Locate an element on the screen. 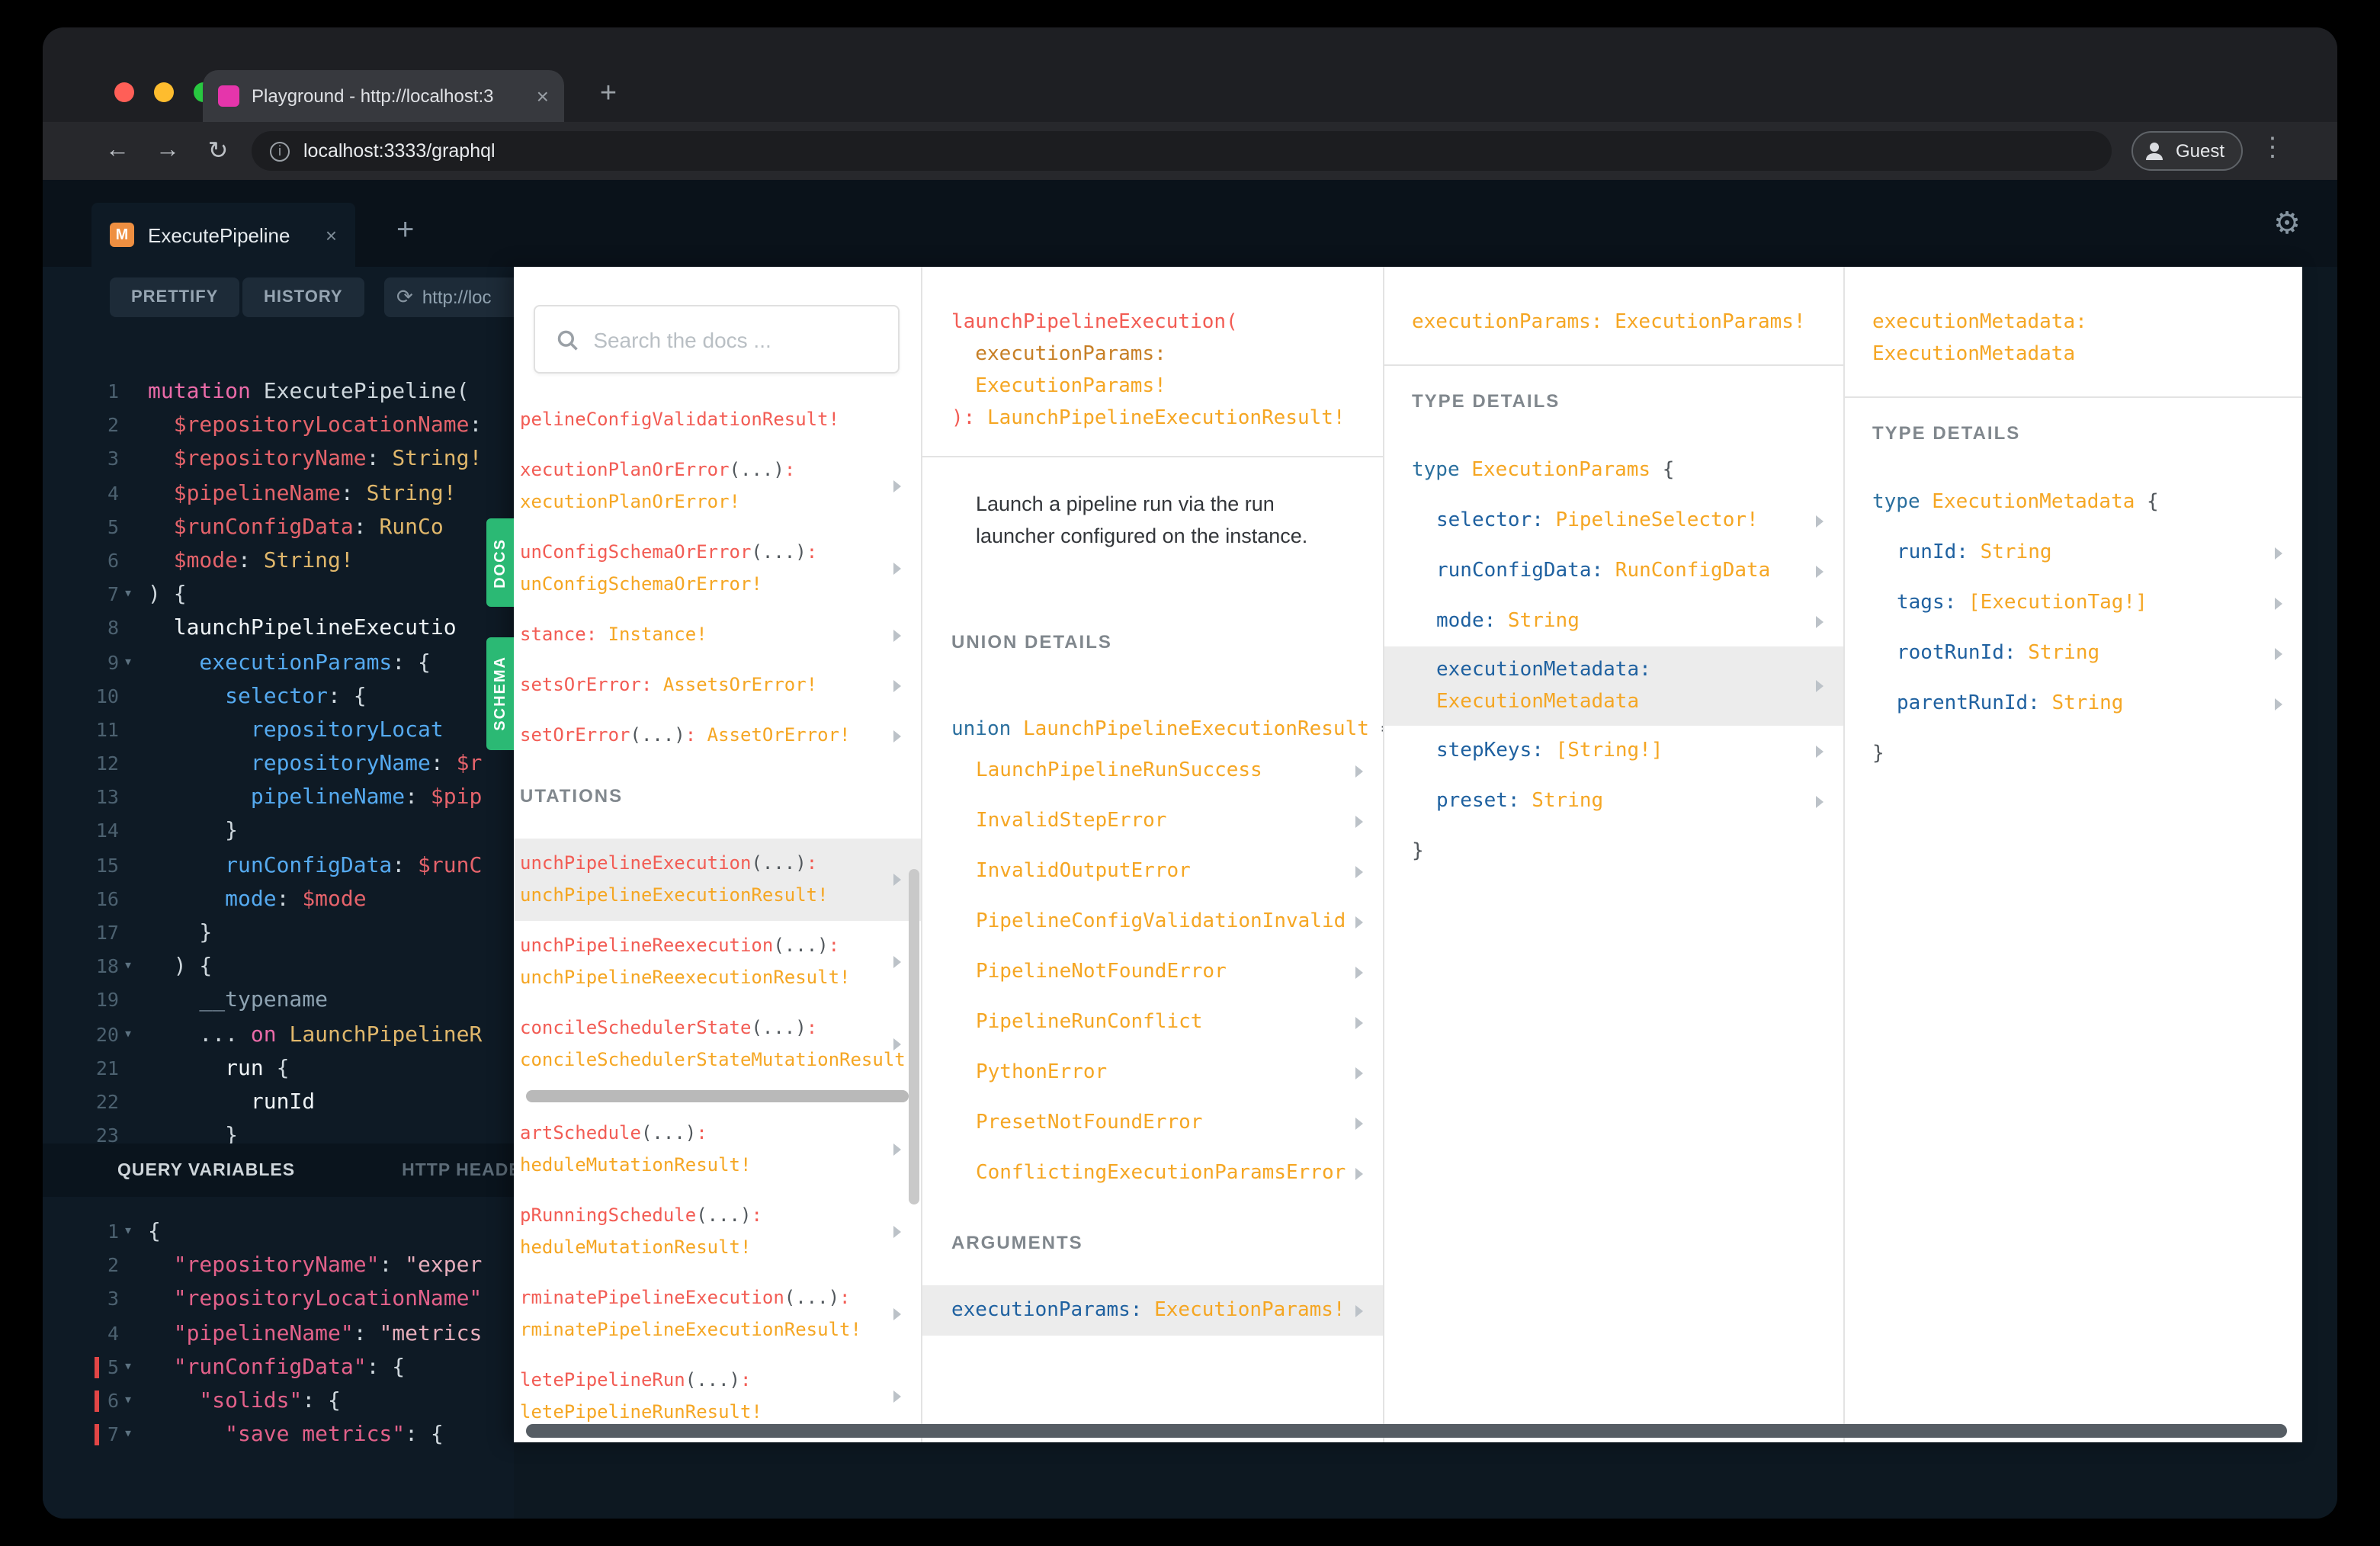 This screenshot has width=2380, height=1546. type-field-item: executionMetadata: ExecutionMetadata is located at coordinates (1613, 686).